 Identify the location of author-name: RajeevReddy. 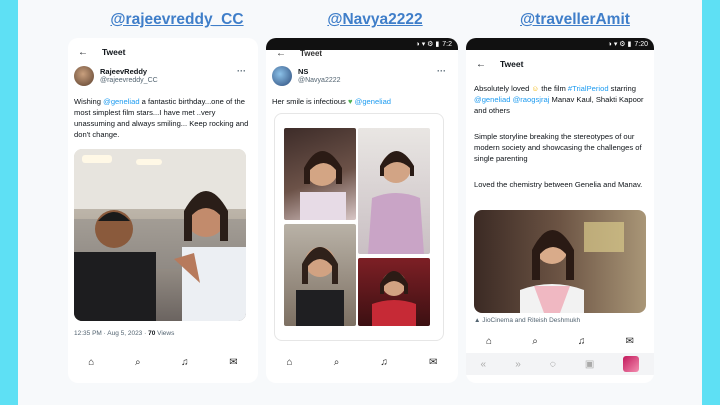
(124, 71).